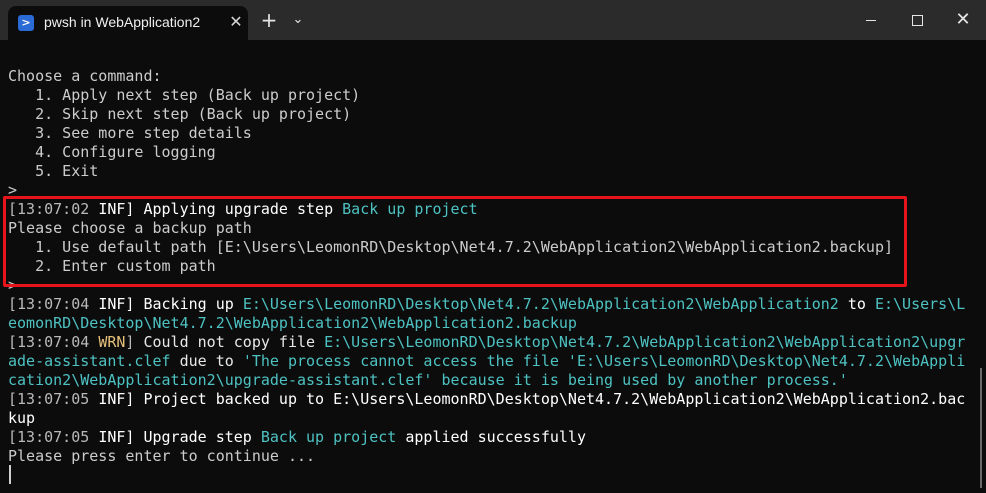 The height and width of the screenshot is (493, 986). Describe the element at coordinates (197, 437) in the screenshot. I see `log-text: Upgrade step` at that location.